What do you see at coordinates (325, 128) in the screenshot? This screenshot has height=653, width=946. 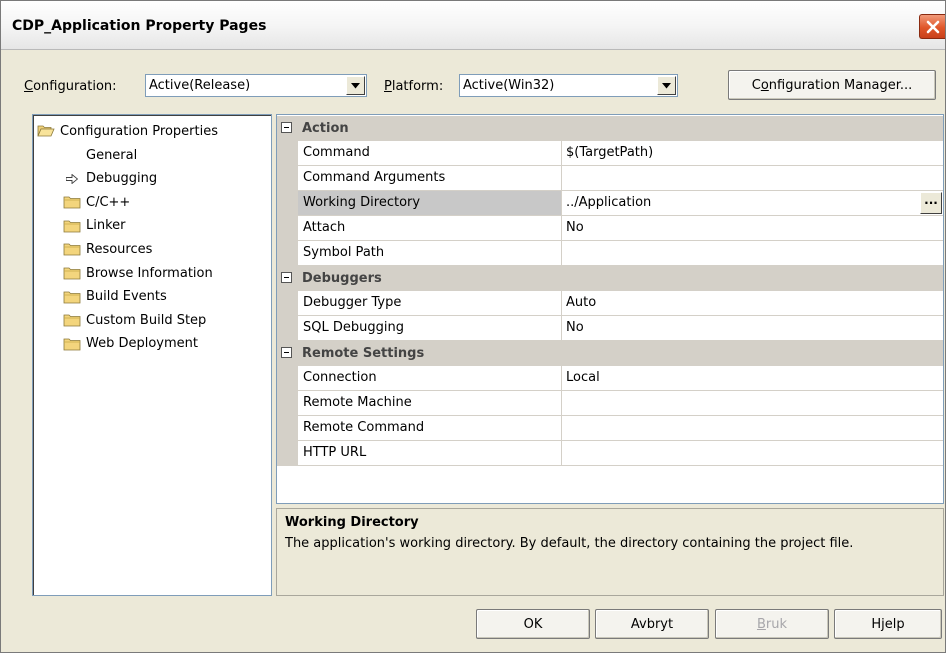 I see `category-label: Action` at bounding box center [325, 128].